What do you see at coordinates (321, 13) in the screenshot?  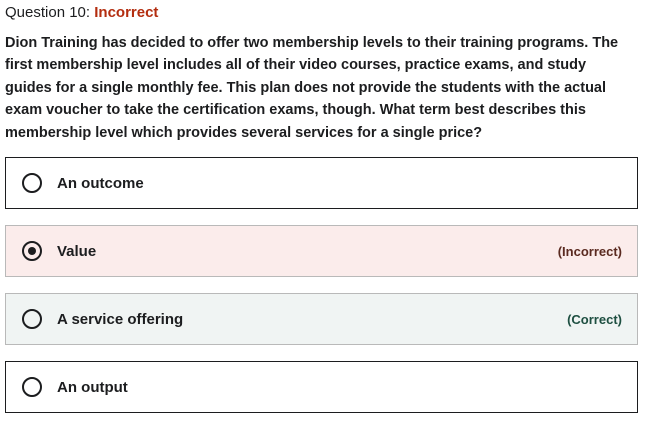 I see `question-header: Question 10: Incorrect` at bounding box center [321, 13].